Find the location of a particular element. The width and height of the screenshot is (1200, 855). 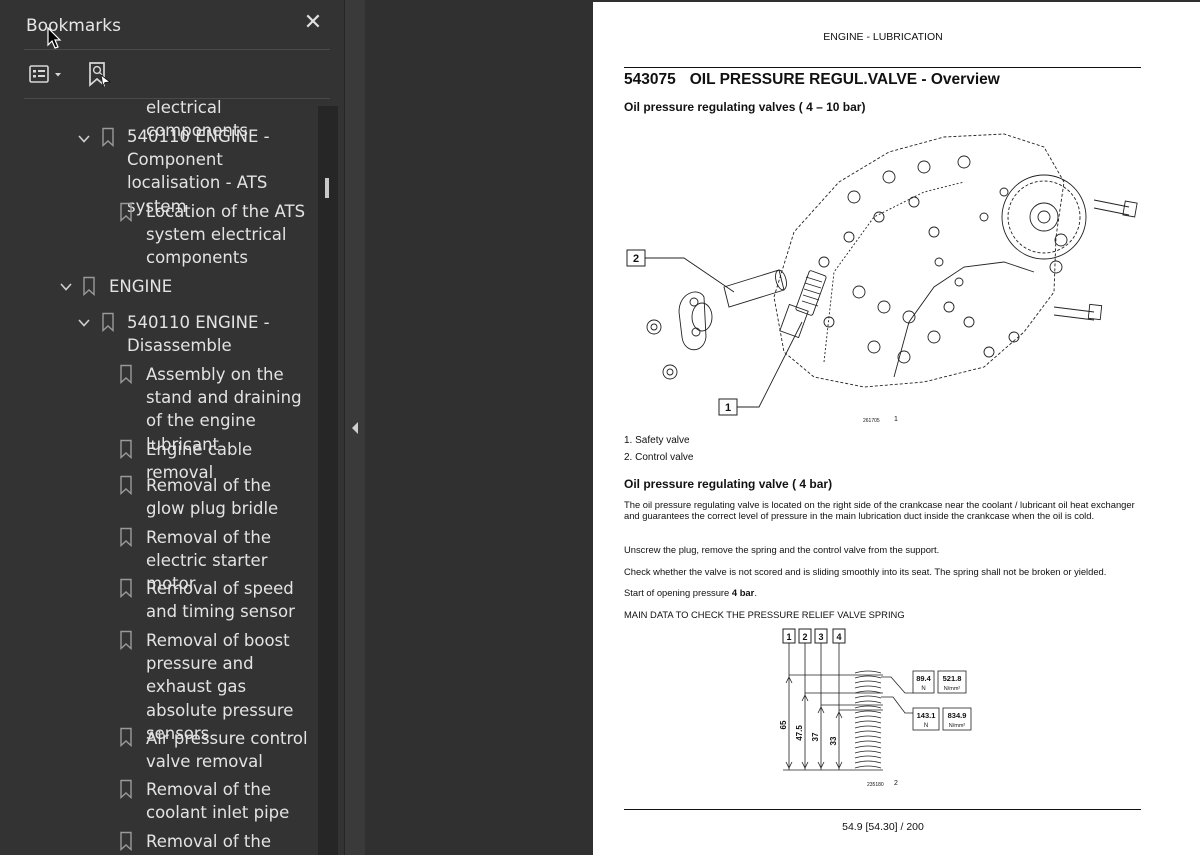

bookmark-label: Removal of the is located at coordinates (208, 841).